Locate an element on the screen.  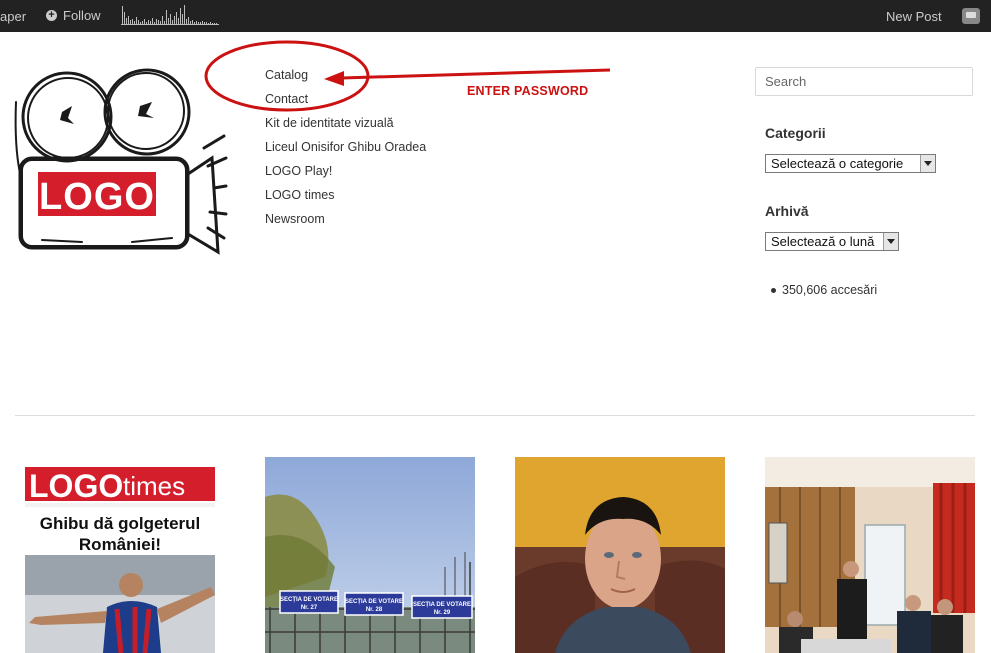
admin-bar: aper + Follow New Post is located at coordinates (495, 16).